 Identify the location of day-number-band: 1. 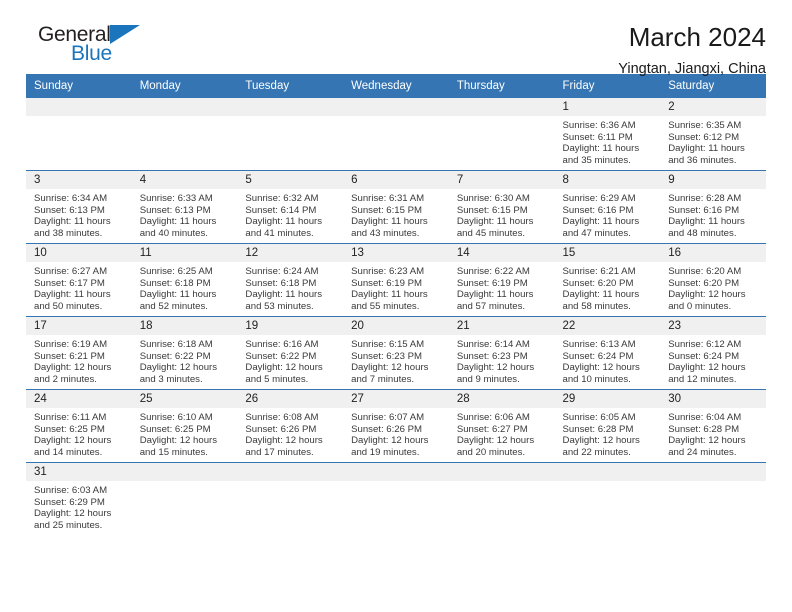
(607, 107).